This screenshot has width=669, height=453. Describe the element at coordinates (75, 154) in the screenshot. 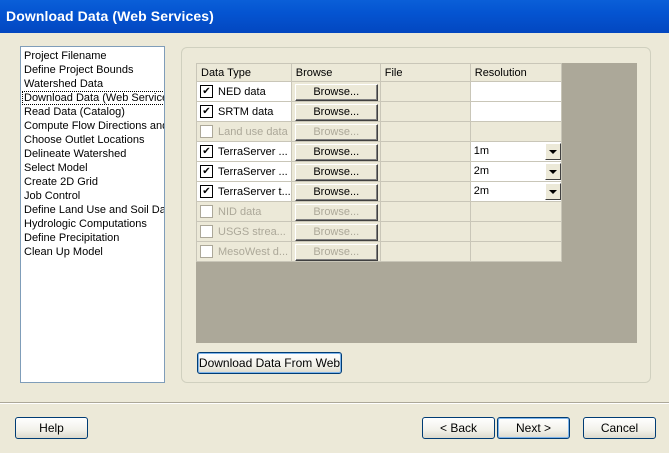

I see `step-item-label: Delineate Watershed` at that location.